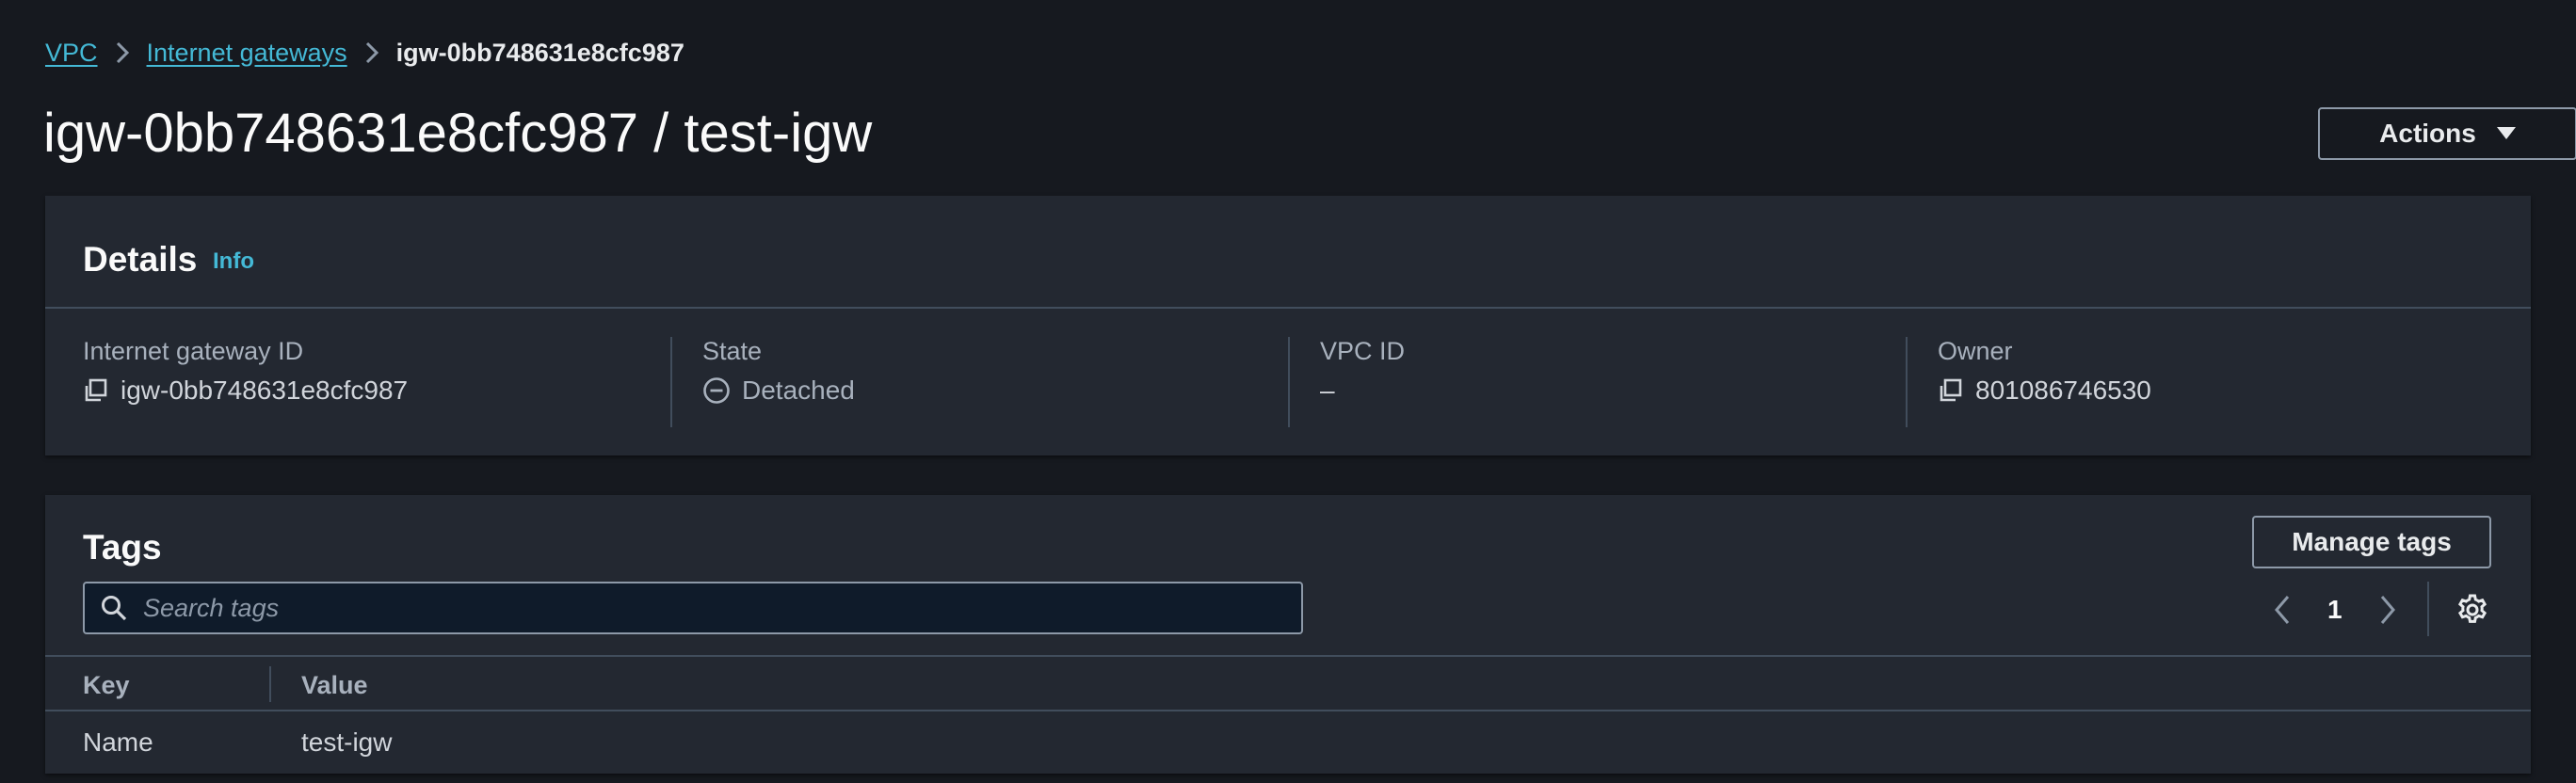  Describe the element at coordinates (140, 259) in the screenshot. I see `details-heading: Details` at that location.